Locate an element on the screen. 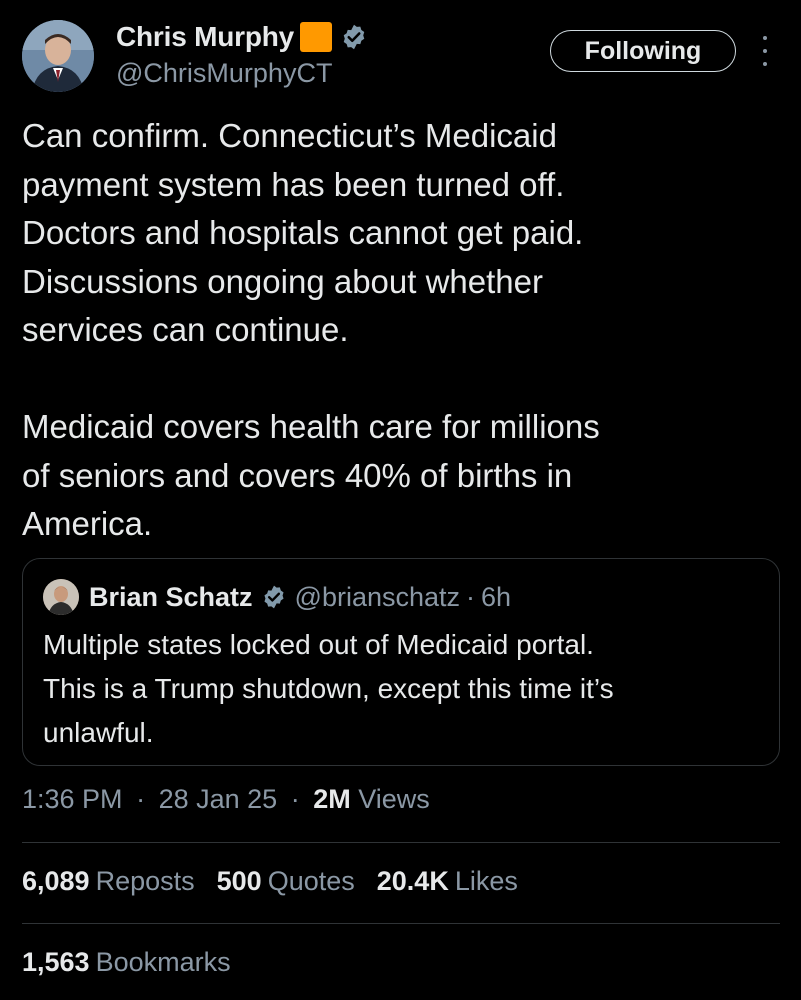 This screenshot has height=1000, width=801. author-avatar is located at coordinates (58, 56).